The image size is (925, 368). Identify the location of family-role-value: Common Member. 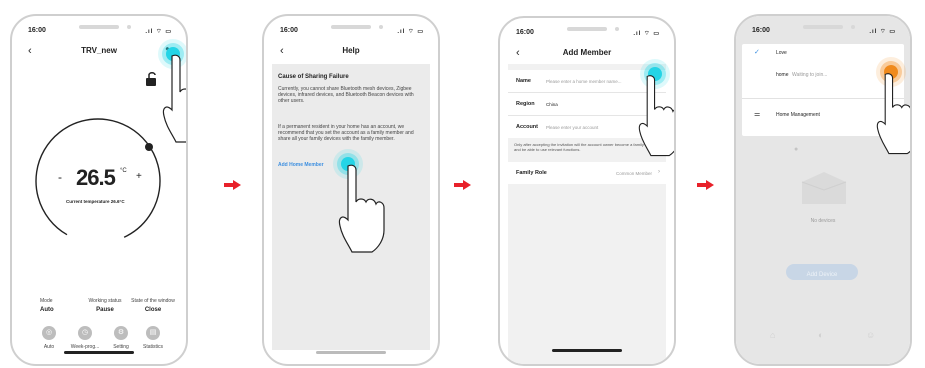
(633, 173).